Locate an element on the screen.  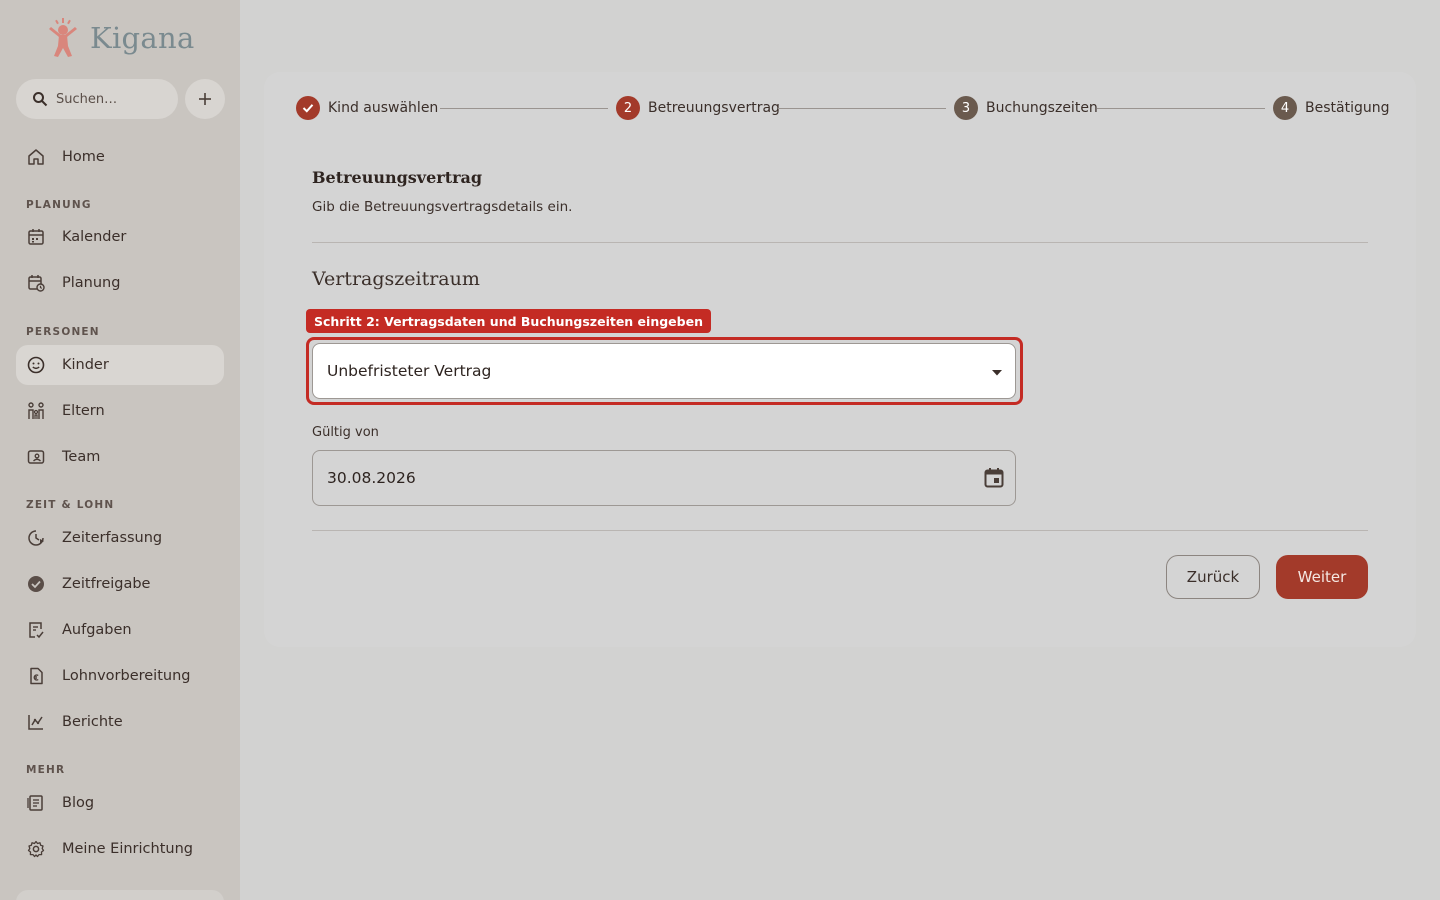
step-label: Betreuungsvertrag is located at coordinates (714, 108).